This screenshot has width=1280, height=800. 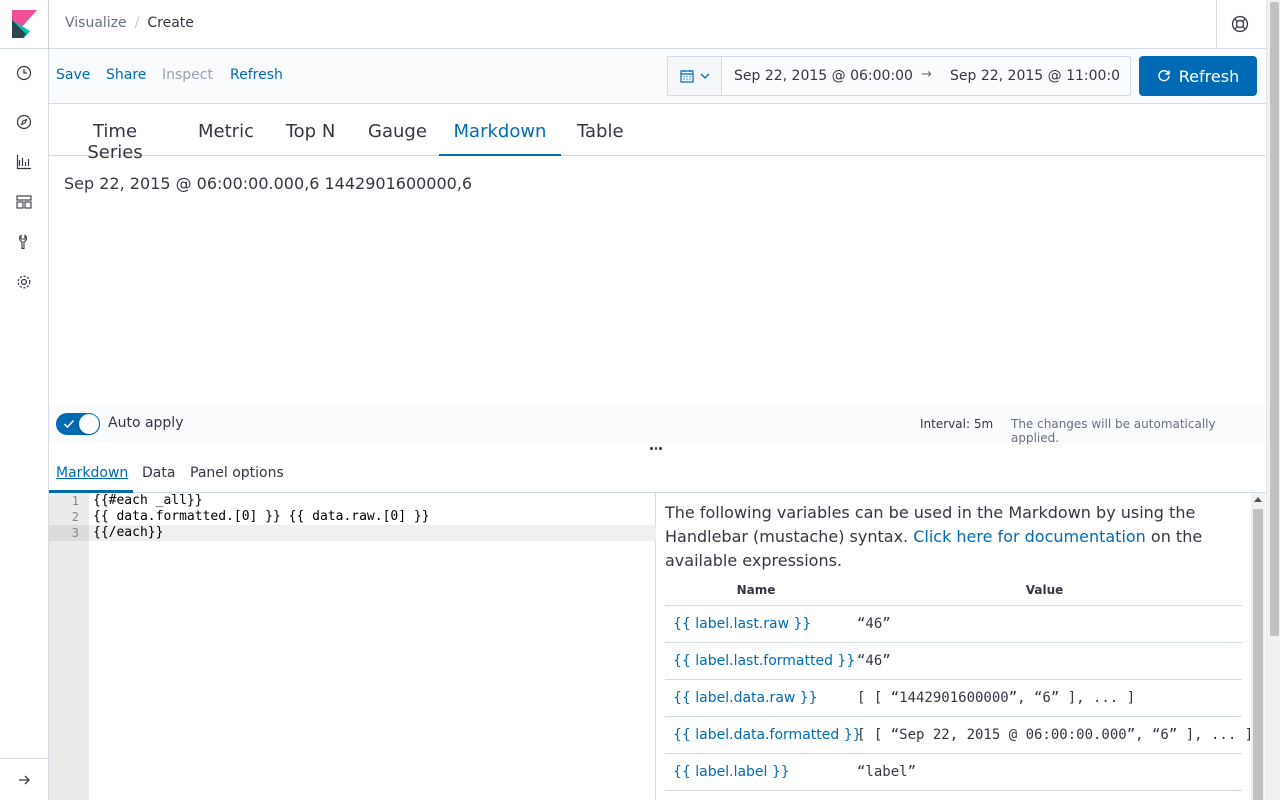 I want to click on dashboard-icon, so click(x=24, y=202).